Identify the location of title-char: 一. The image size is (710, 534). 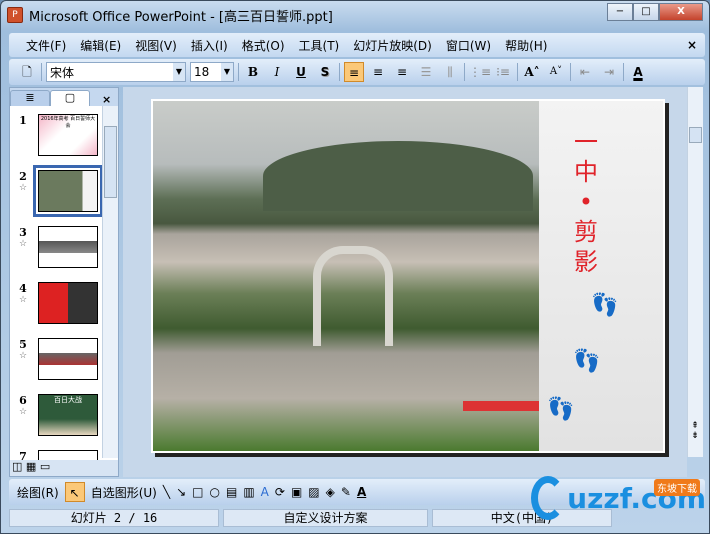
(586, 142).